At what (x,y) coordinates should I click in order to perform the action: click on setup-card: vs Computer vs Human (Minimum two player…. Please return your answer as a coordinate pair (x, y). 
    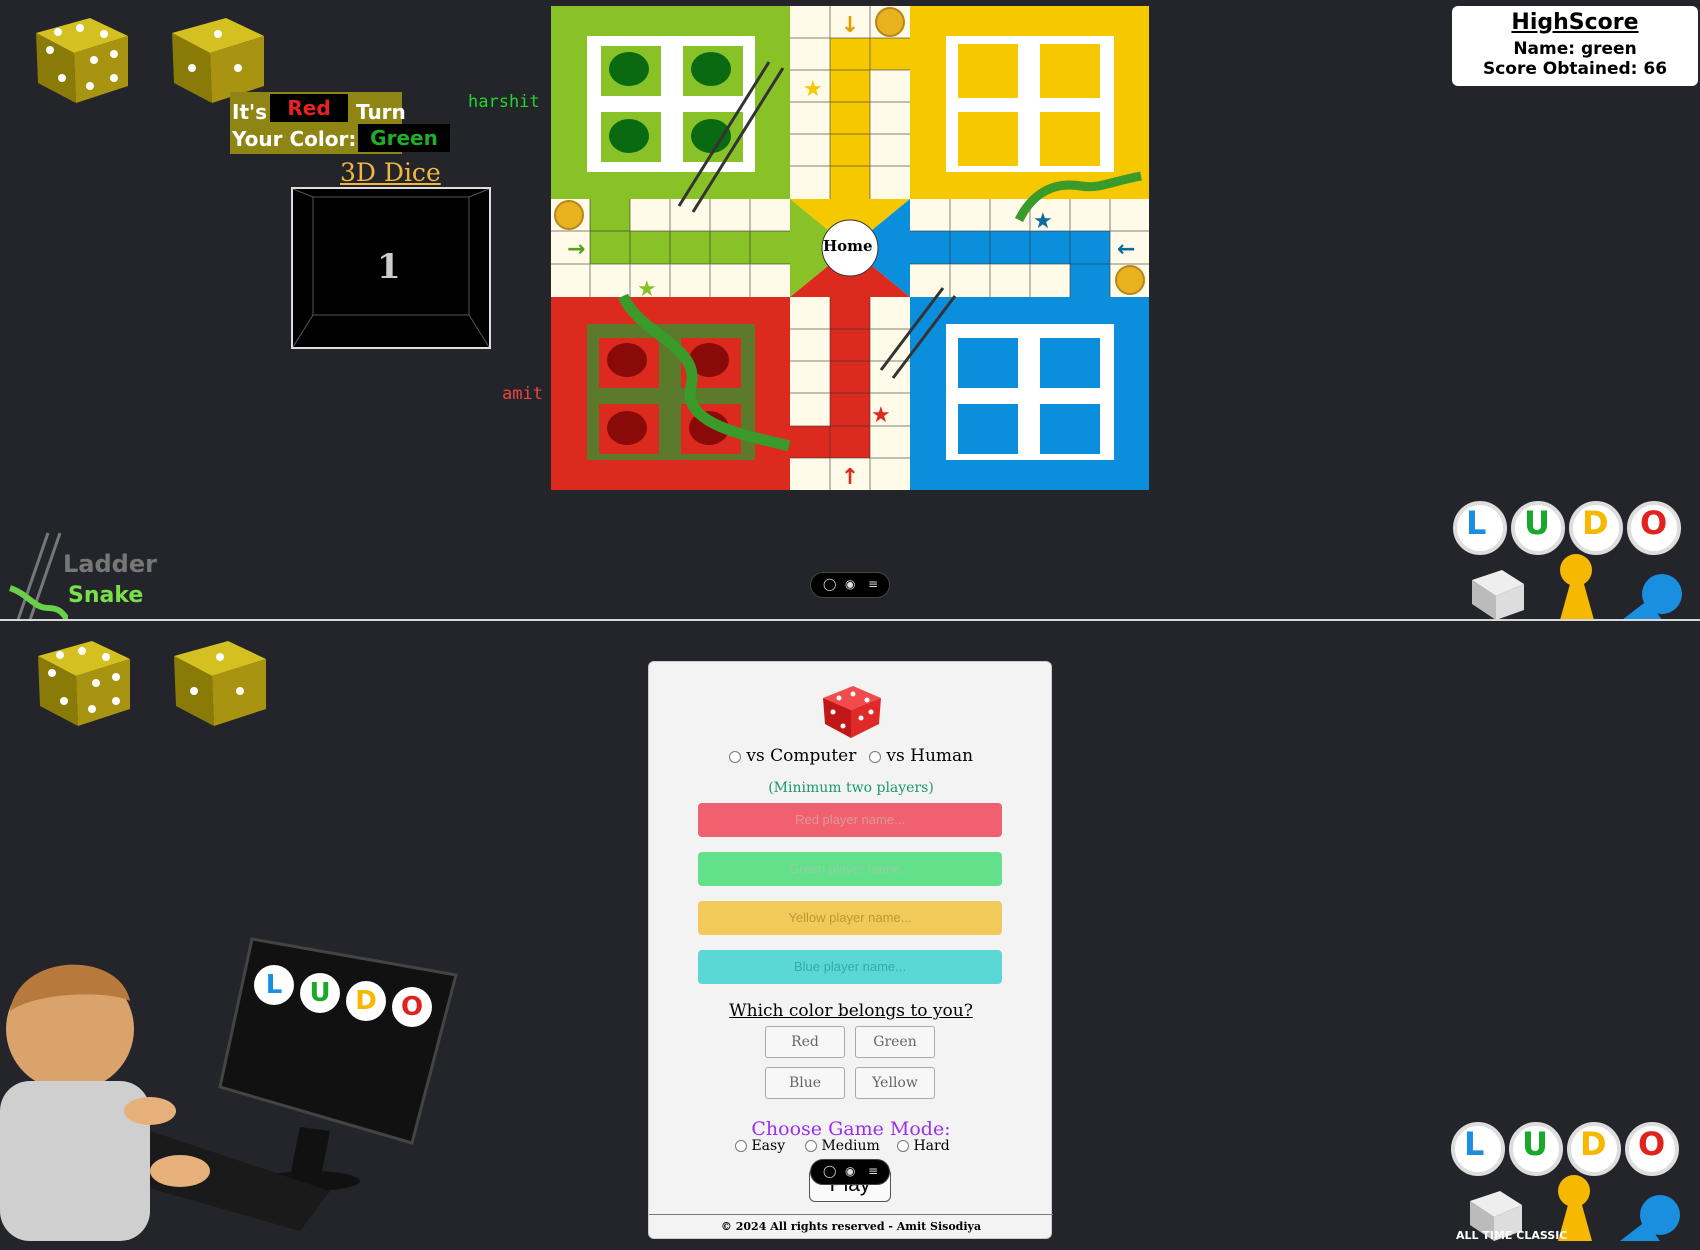
    Looking at the image, I should click on (850, 950).